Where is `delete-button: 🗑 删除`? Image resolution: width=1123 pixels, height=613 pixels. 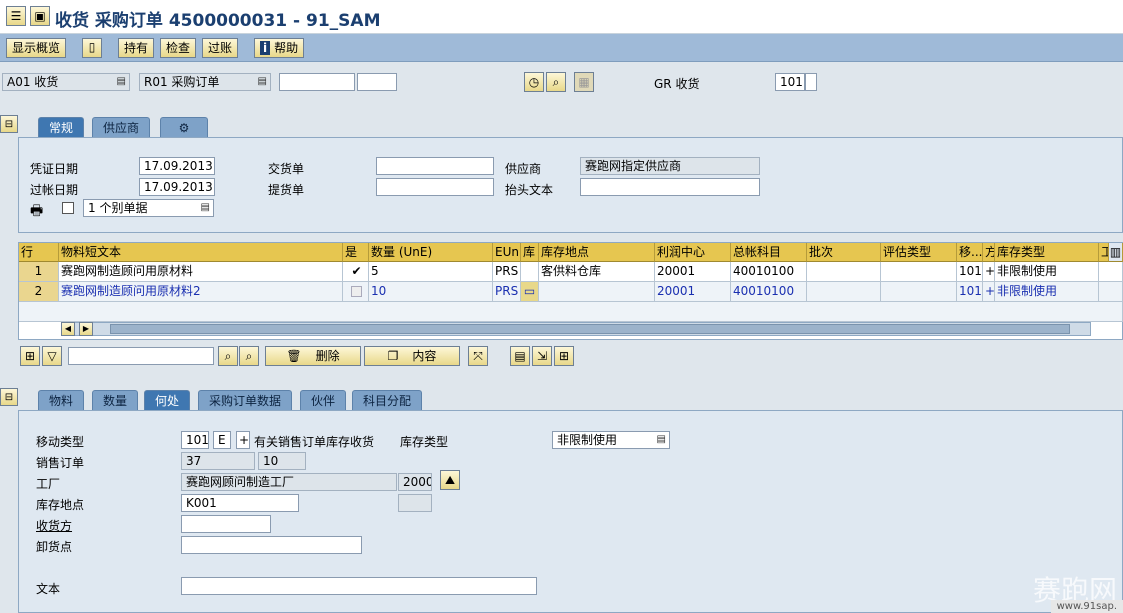 delete-button: 🗑 删除 is located at coordinates (313, 356).